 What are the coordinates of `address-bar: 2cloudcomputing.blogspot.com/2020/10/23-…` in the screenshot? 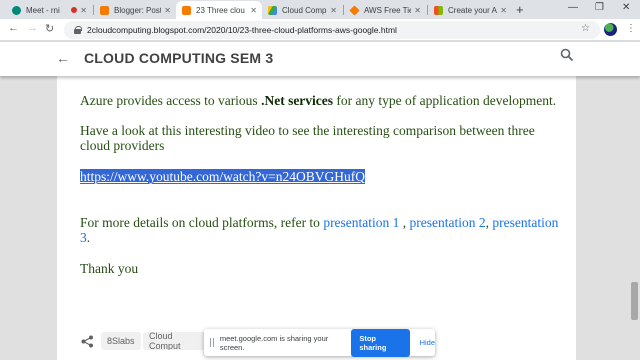 It's located at (332, 30).